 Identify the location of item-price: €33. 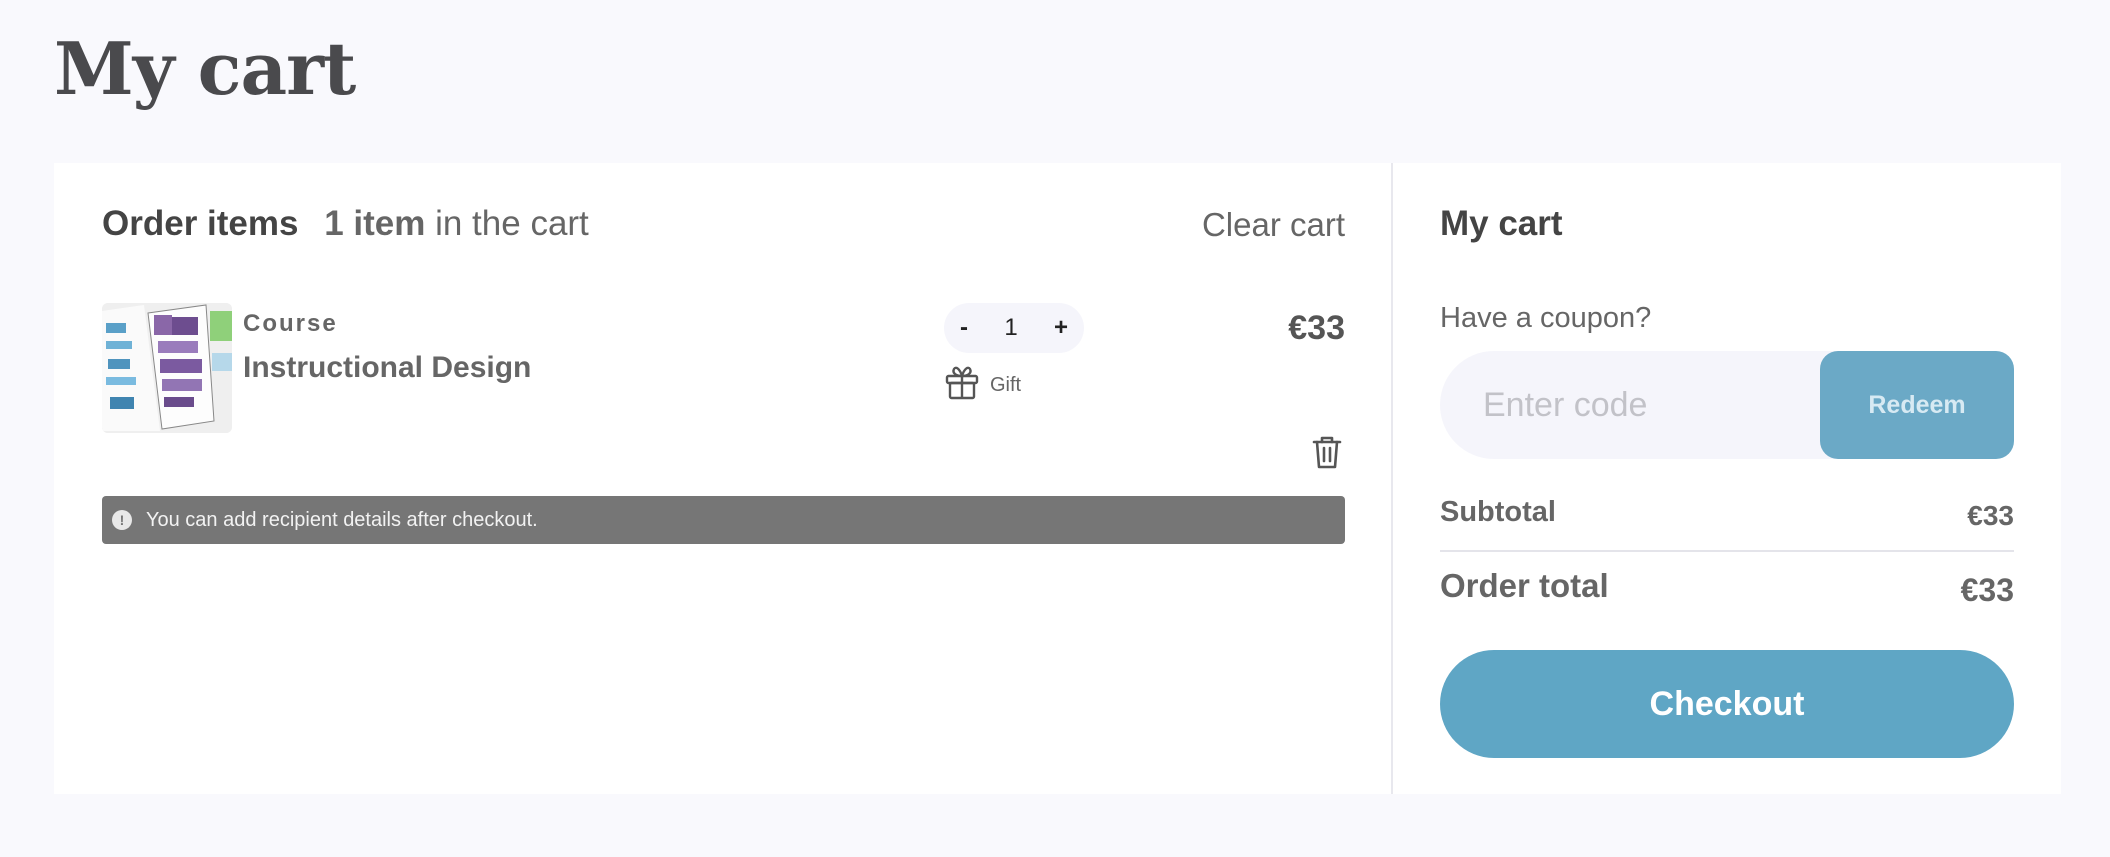
(1316, 328).